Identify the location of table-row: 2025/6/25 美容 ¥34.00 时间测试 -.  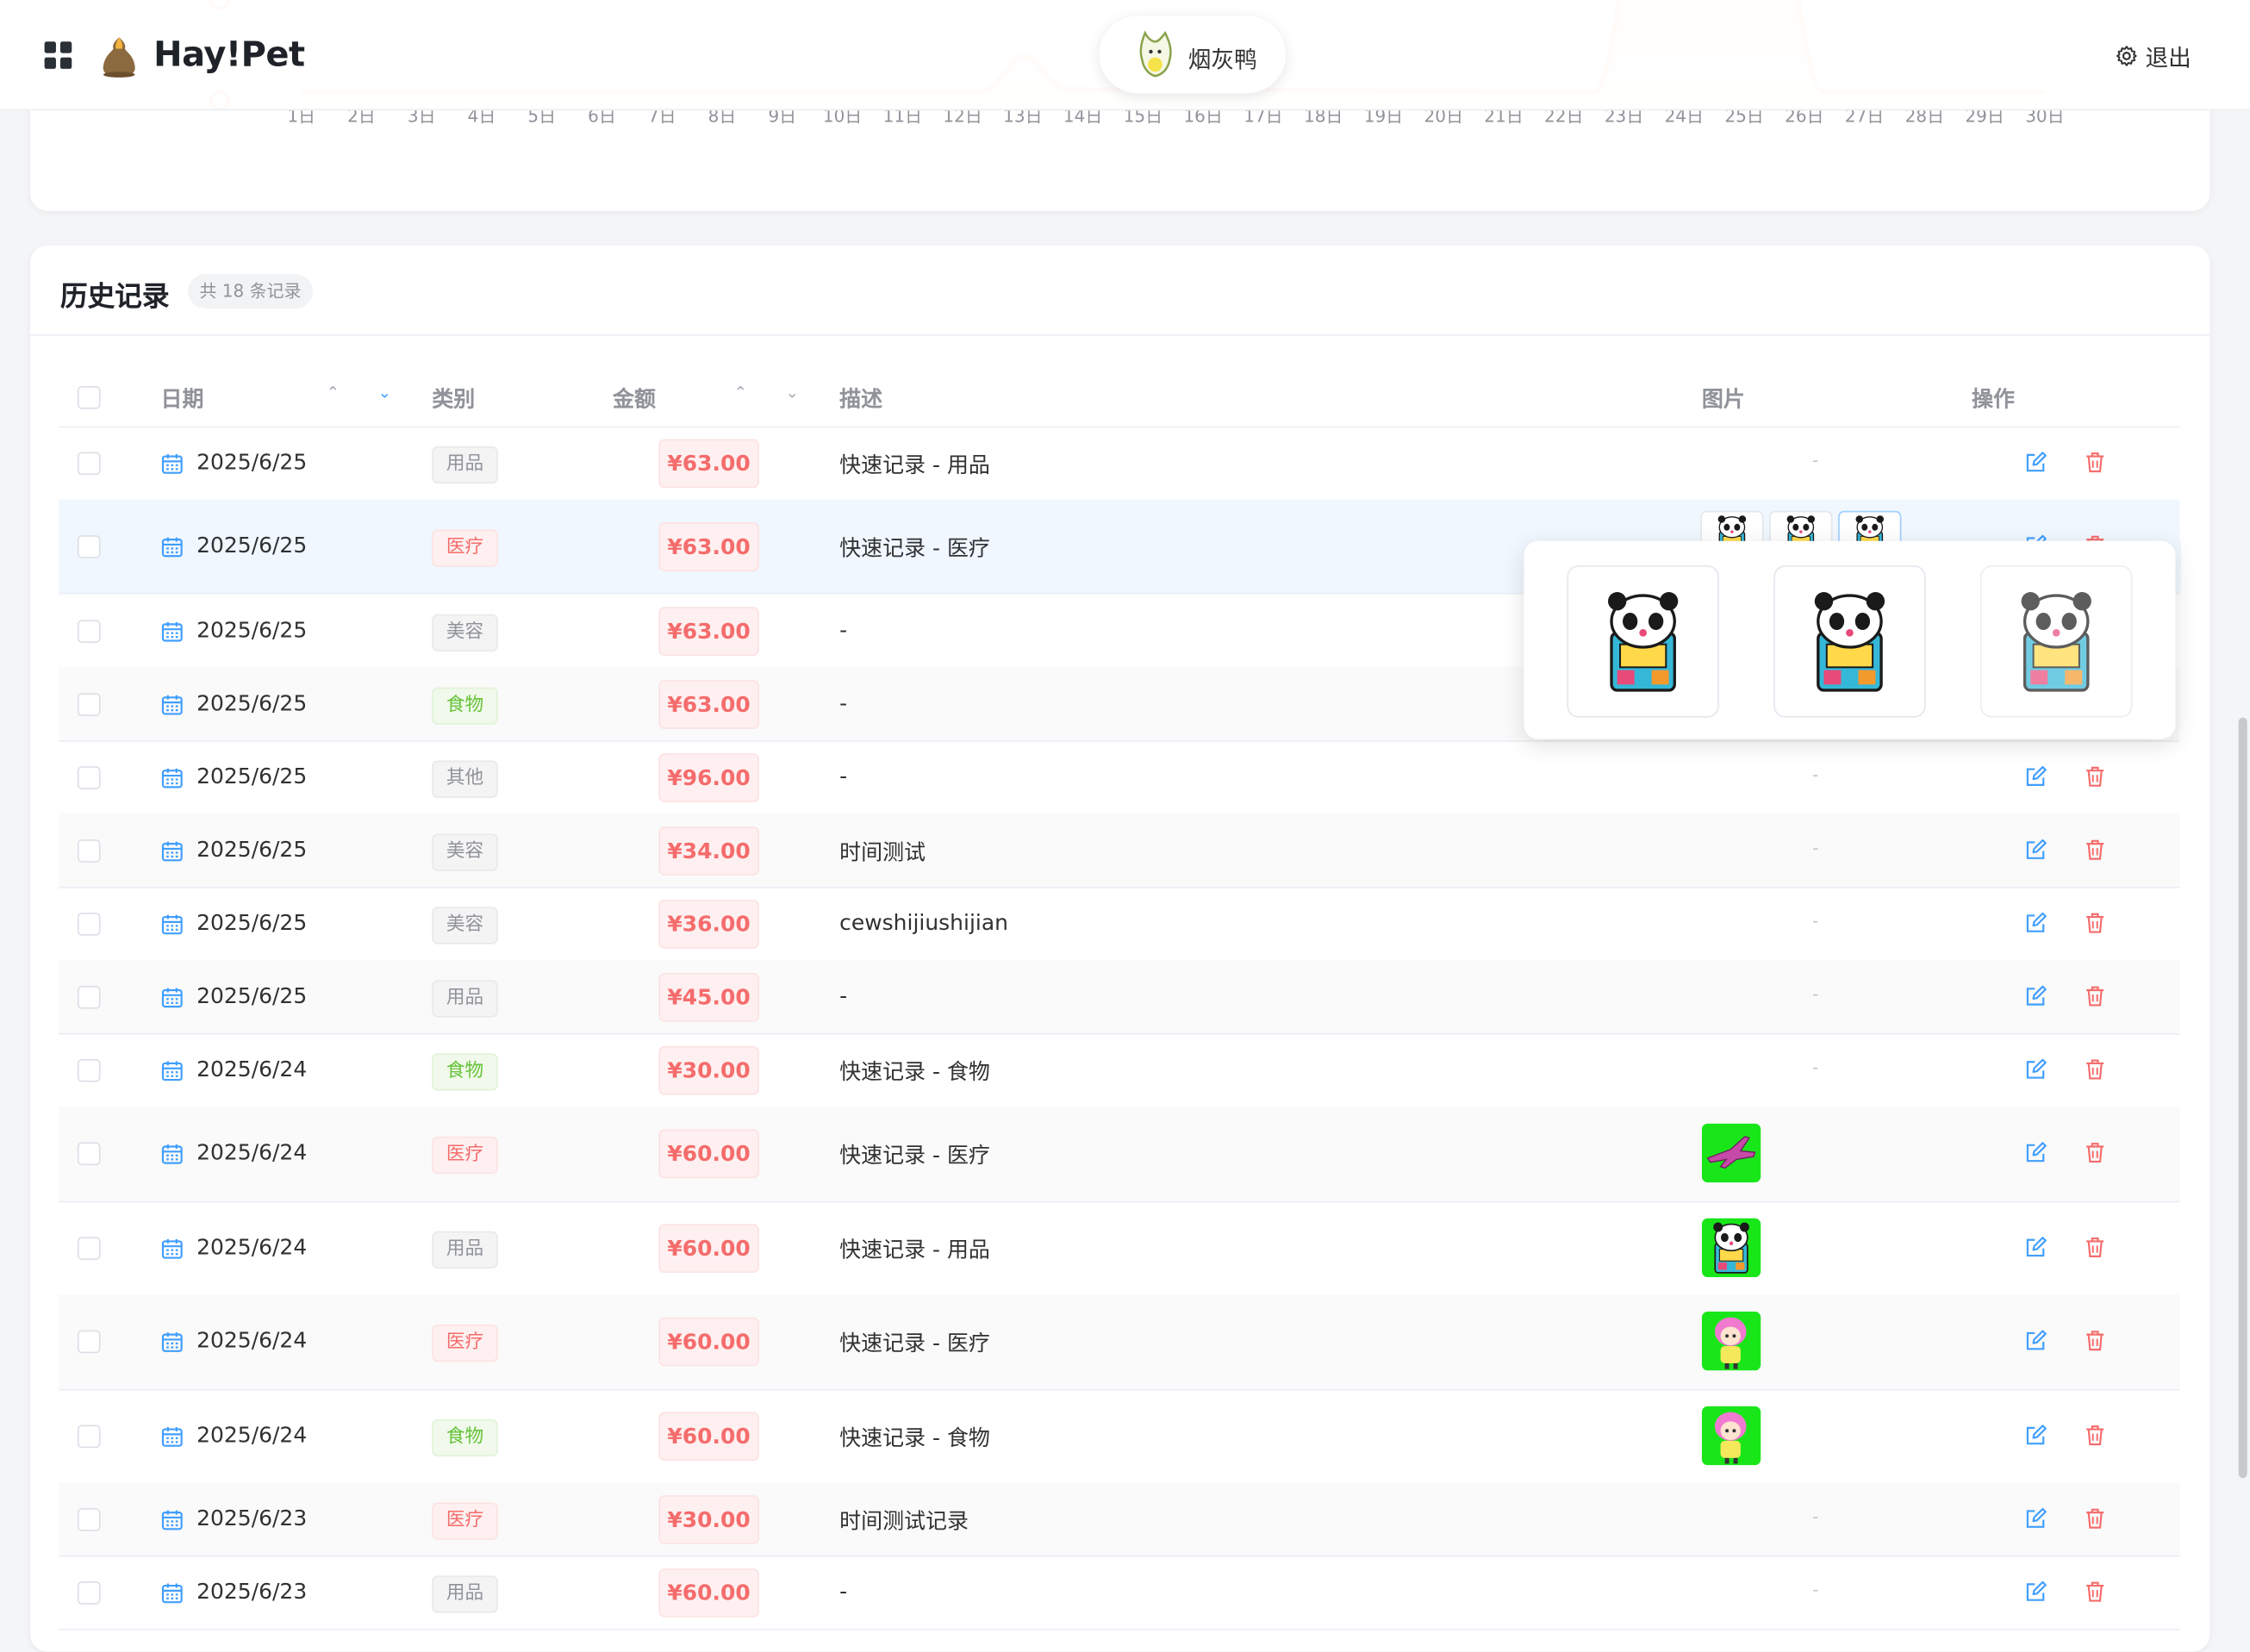
(1119, 851).